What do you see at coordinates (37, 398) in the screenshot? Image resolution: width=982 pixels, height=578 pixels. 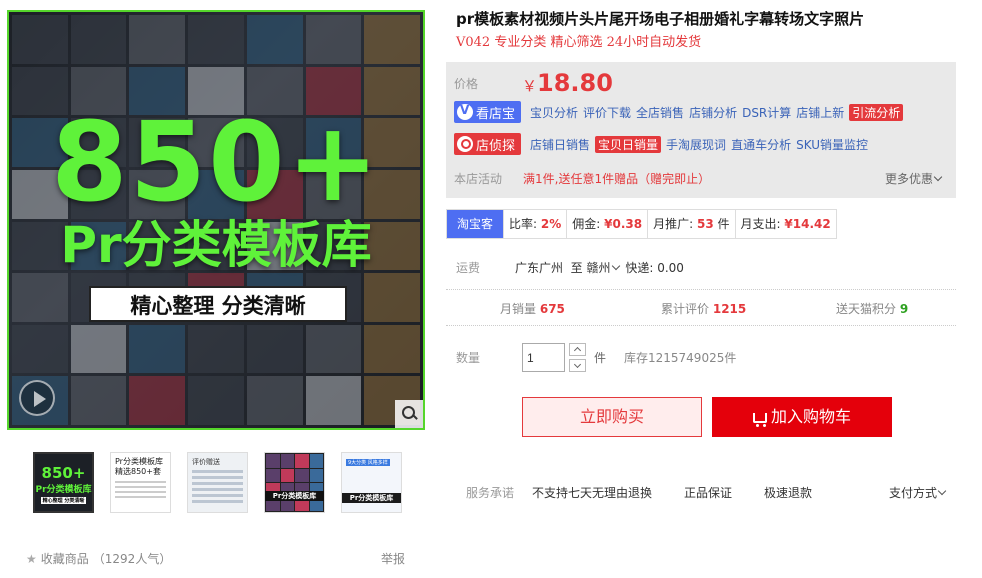 I see `play-video-icon` at bounding box center [37, 398].